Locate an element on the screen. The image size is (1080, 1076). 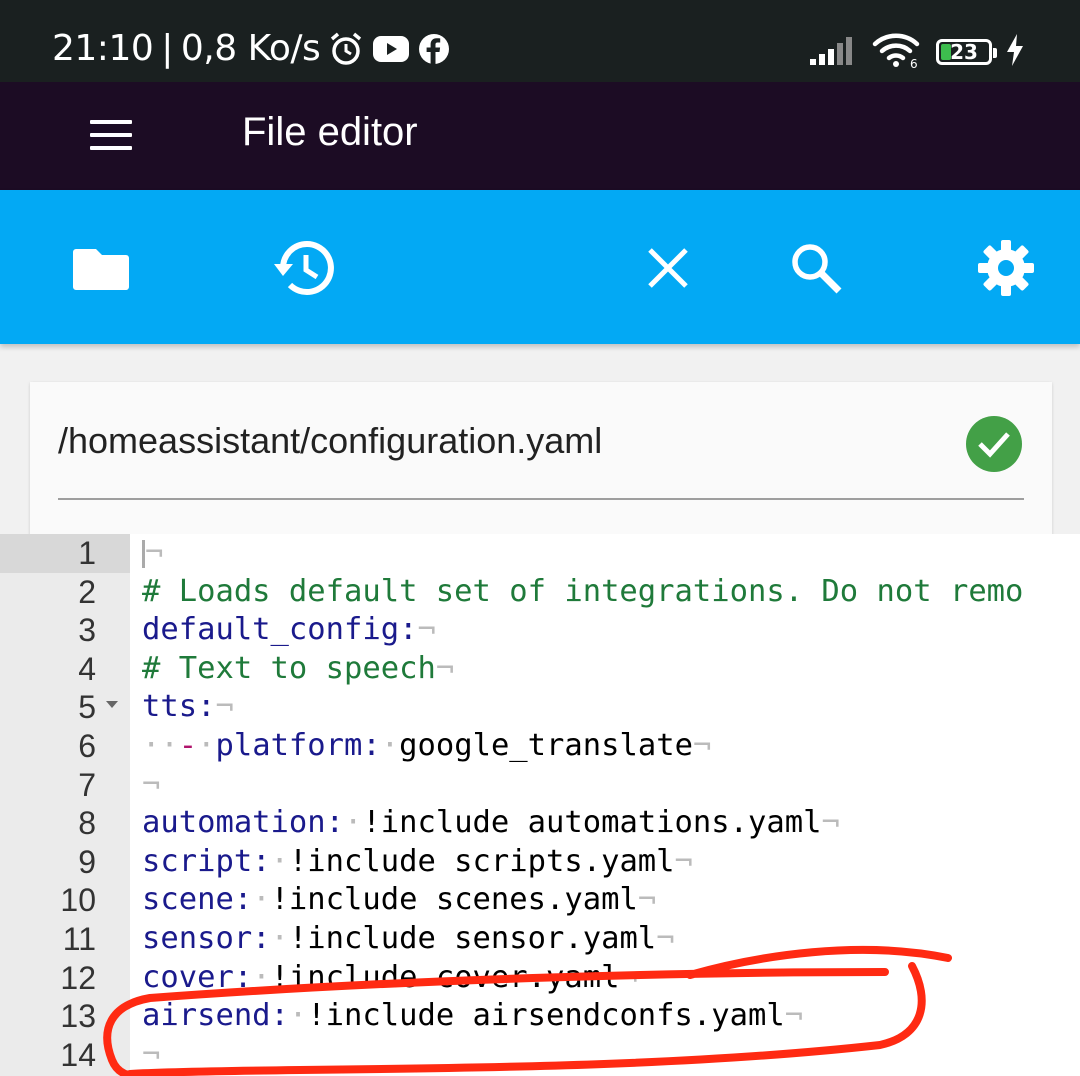
line-number: 3 is located at coordinates (87, 630).